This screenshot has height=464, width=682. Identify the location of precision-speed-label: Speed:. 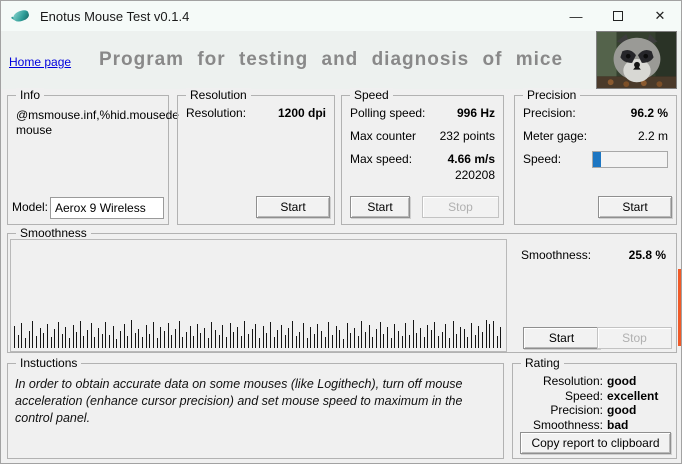
(542, 159).